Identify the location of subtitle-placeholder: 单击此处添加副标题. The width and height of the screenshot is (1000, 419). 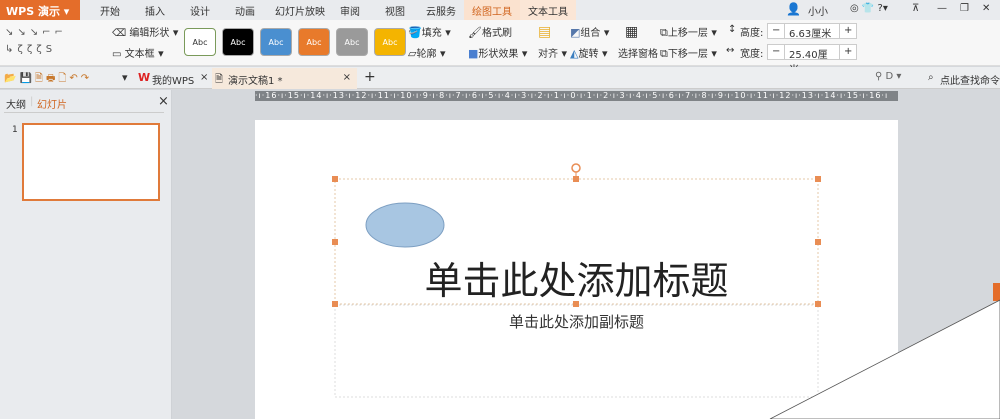
(576, 321).